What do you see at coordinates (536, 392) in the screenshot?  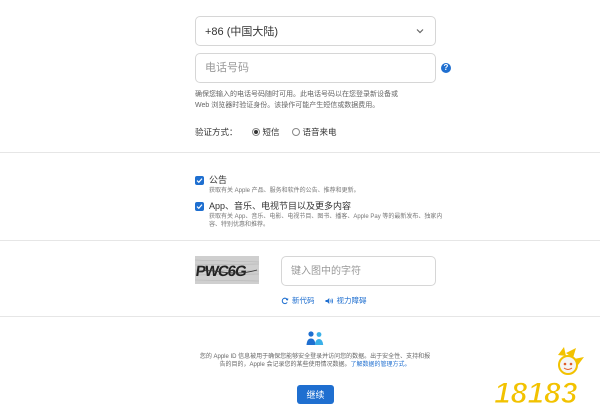 I see `watermark-text: 18183` at bounding box center [536, 392].